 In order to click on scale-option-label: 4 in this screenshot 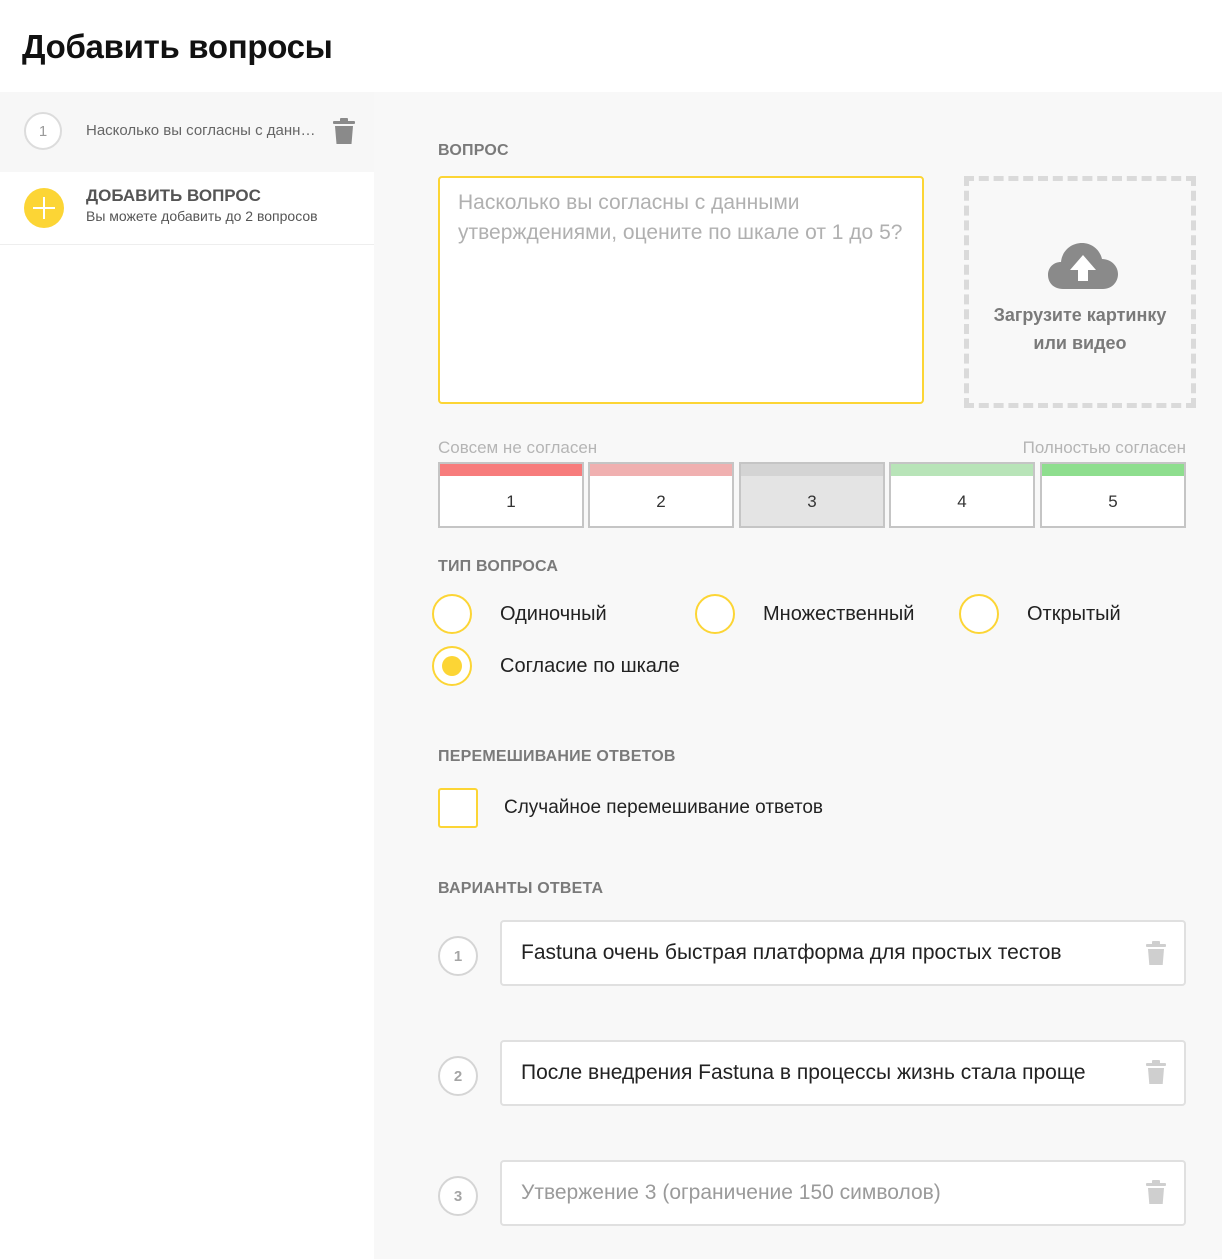, I will do `click(962, 501)`.